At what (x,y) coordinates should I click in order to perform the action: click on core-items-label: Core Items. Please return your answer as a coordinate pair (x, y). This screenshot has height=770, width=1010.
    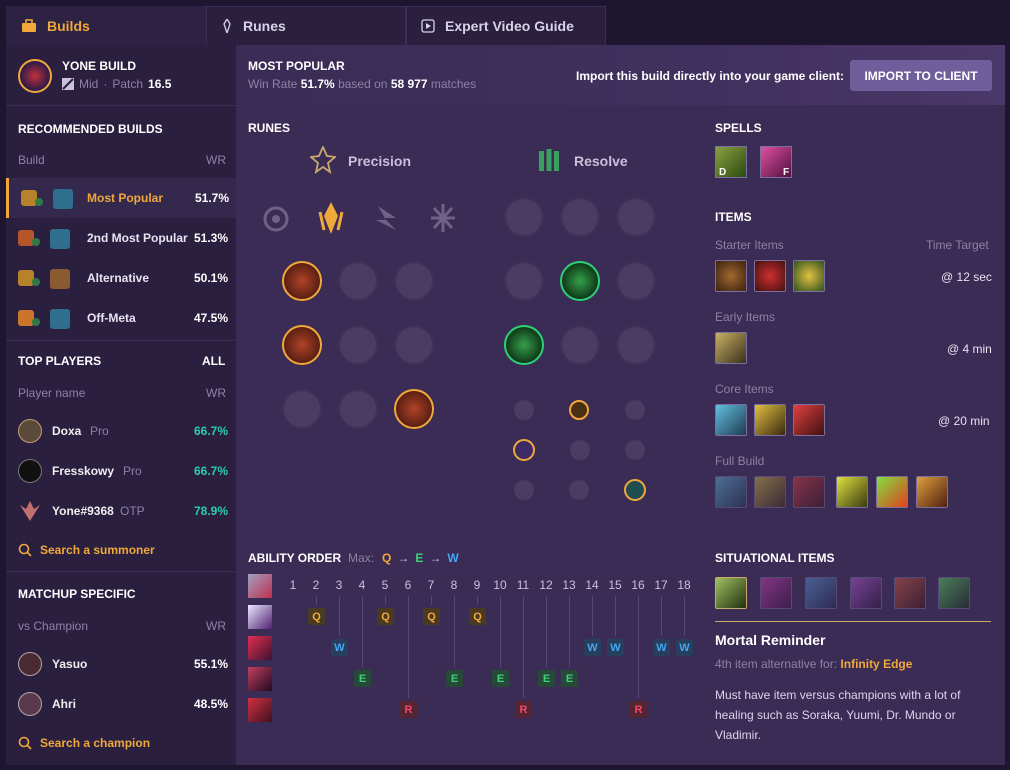
    Looking at the image, I should click on (744, 389).